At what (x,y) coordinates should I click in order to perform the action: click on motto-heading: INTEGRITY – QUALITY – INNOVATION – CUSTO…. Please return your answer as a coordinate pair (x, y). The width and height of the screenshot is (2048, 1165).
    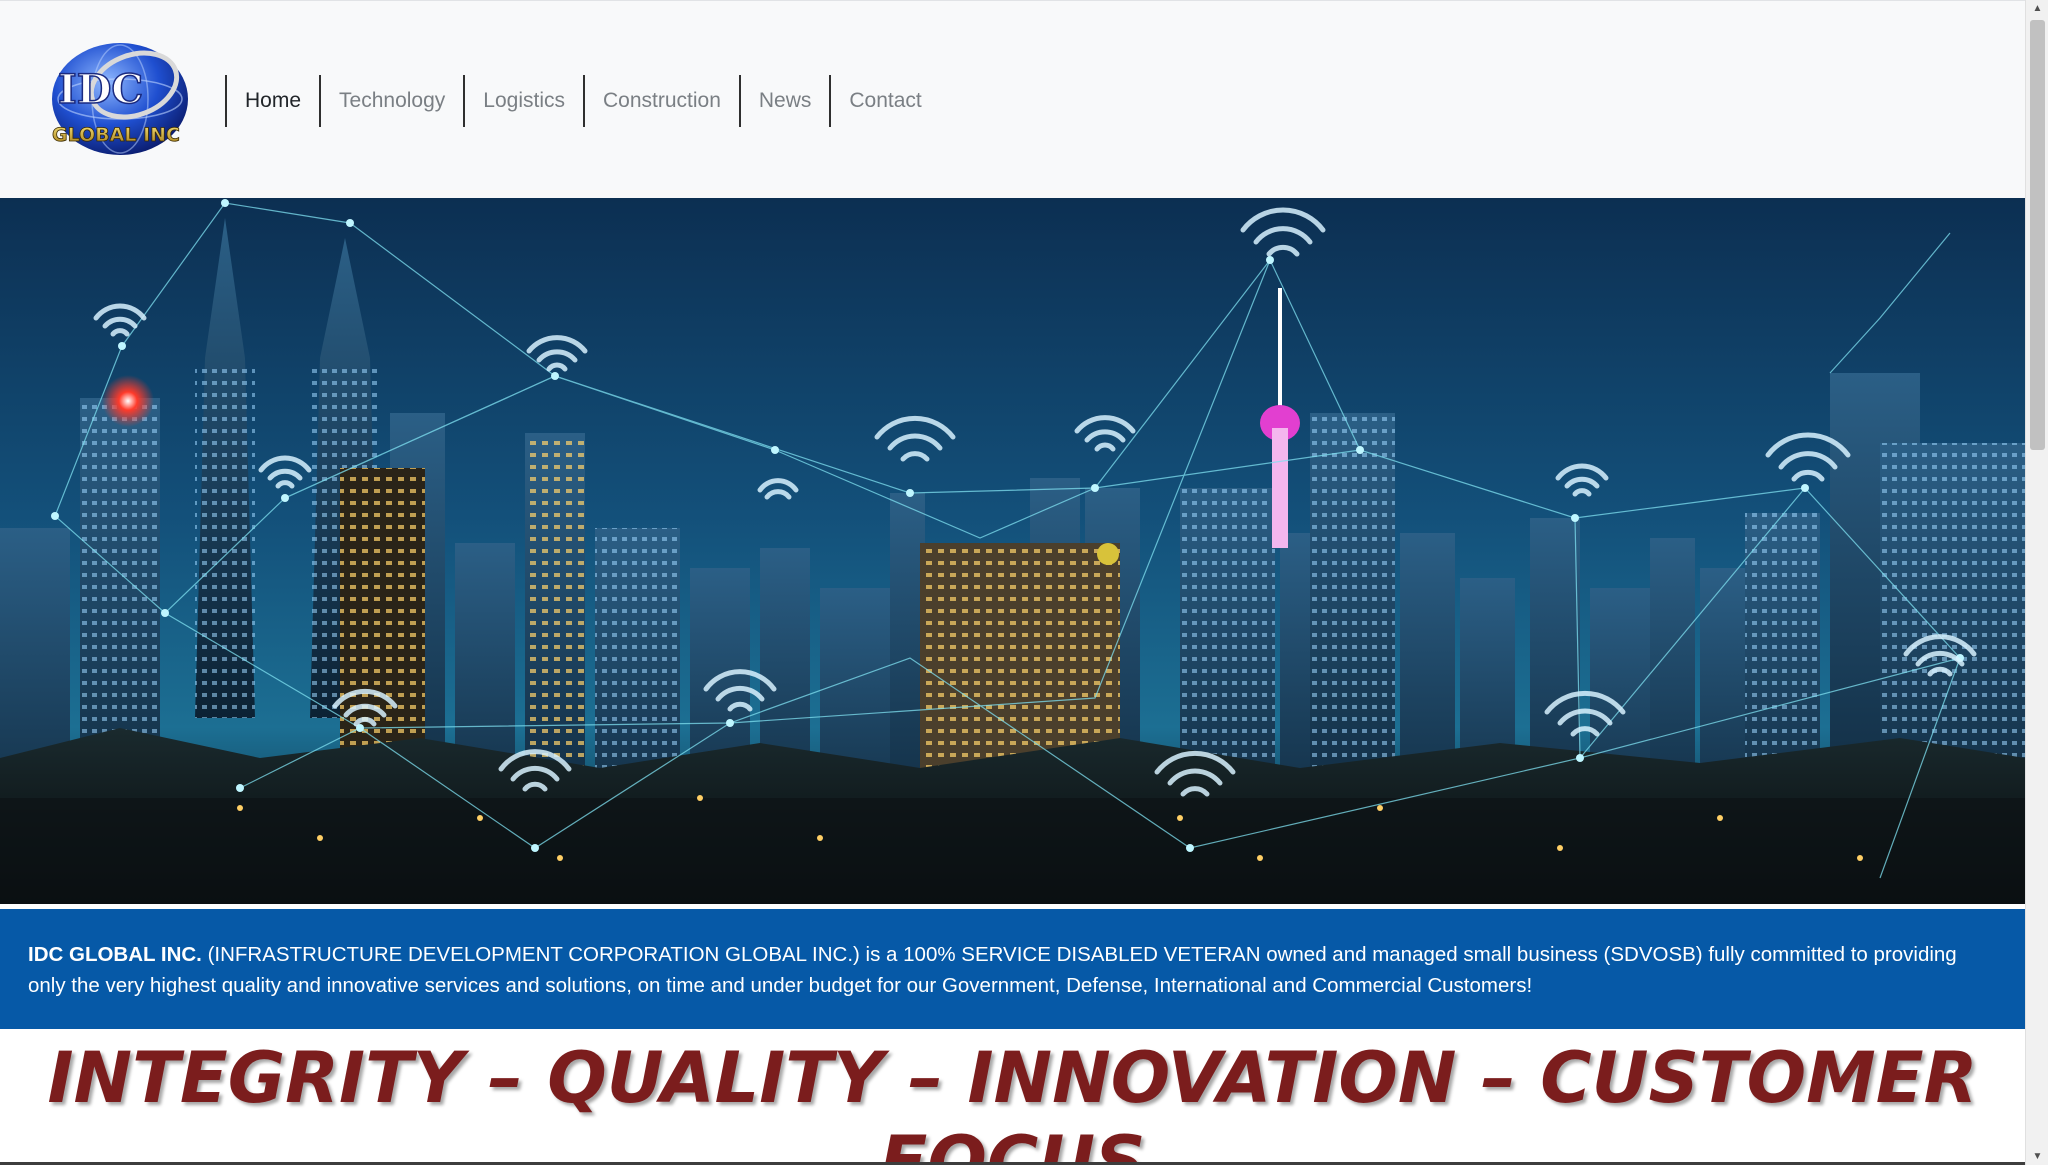
    Looking at the image, I should click on (1012, 1101).